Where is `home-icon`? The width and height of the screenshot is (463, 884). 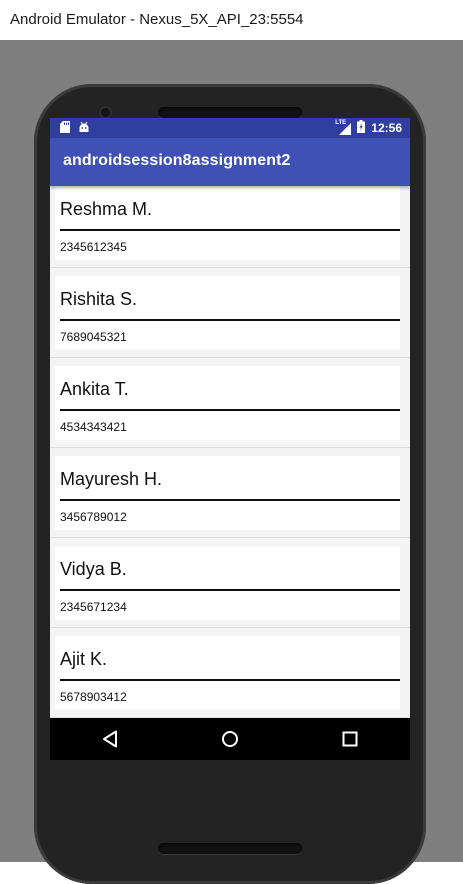 home-icon is located at coordinates (230, 739).